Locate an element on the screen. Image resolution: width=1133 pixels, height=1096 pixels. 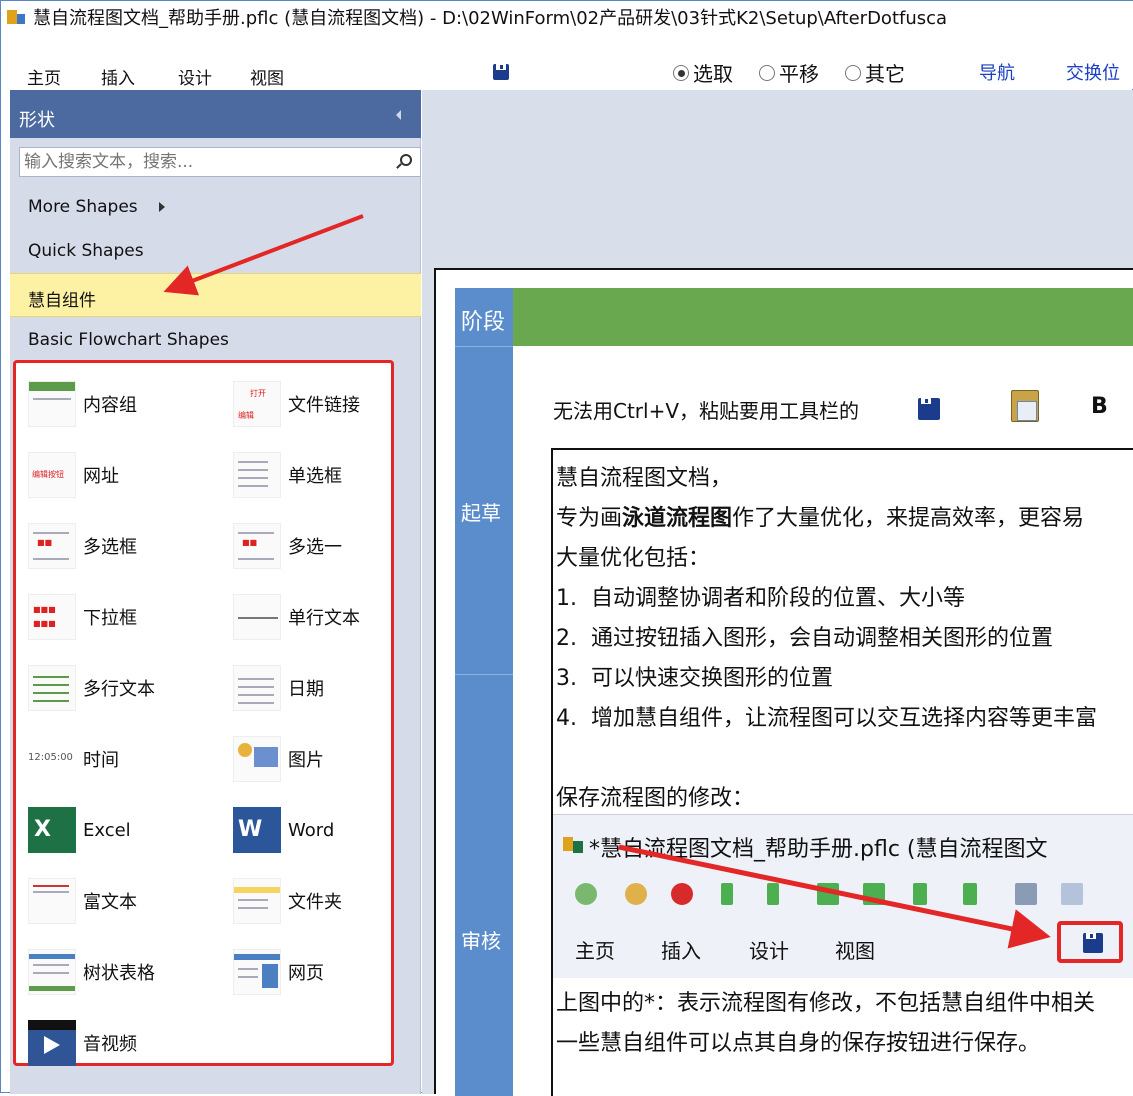
list-item: 2. 通过按钮插入图形，会自动调整相关图形的位置 is located at coordinates (805, 638).